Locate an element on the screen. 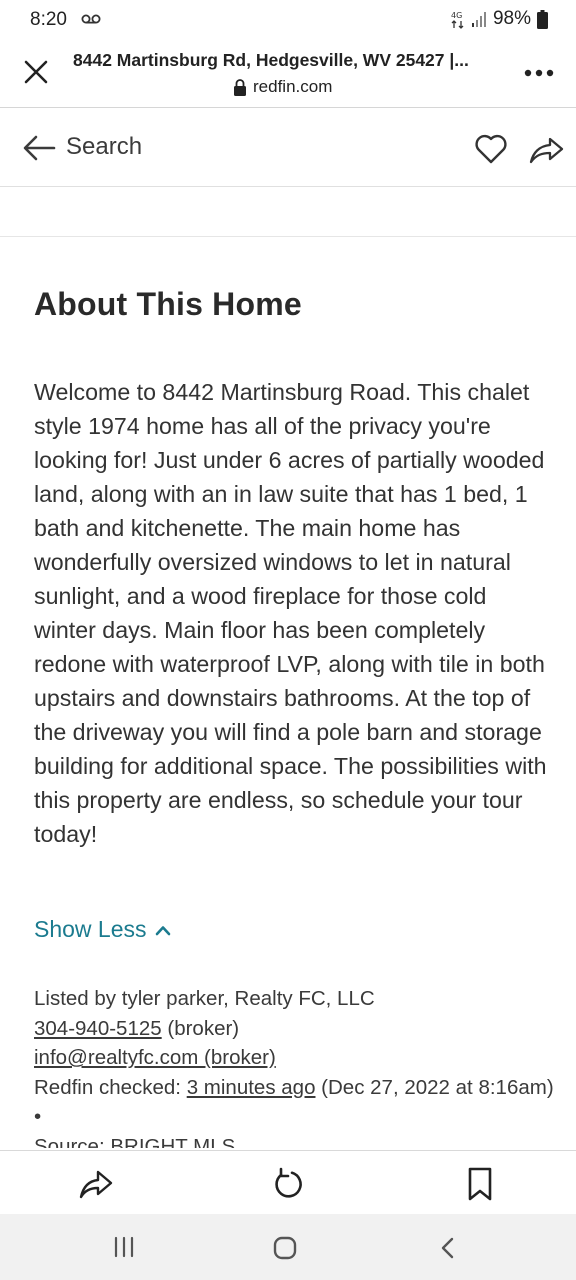 Image resolution: width=576 pixels, height=1280 pixels. checked-time-link: 3 minutes ago is located at coordinates (251, 1087).